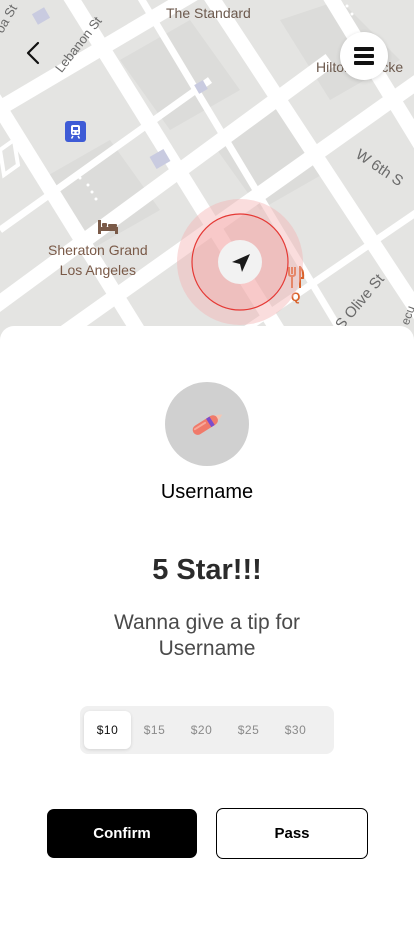  What do you see at coordinates (207, 570) in the screenshot?
I see `rating-title: 5 Star!!!` at bounding box center [207, 570].